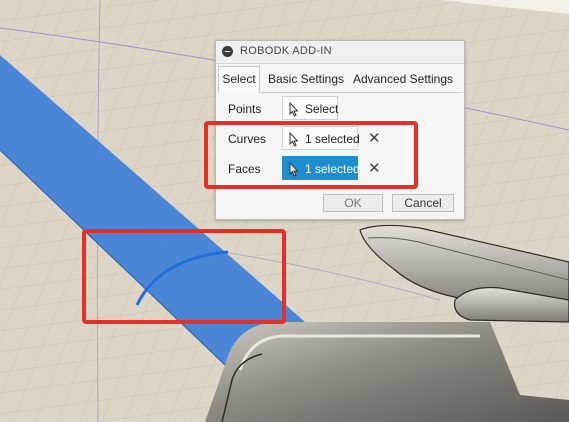 The width and height of the screenshot is (569, 422). What do you see at coordinates (353, 203) in the screenshot?
I see `ok-button: OK` at bounding box center [353, 203].